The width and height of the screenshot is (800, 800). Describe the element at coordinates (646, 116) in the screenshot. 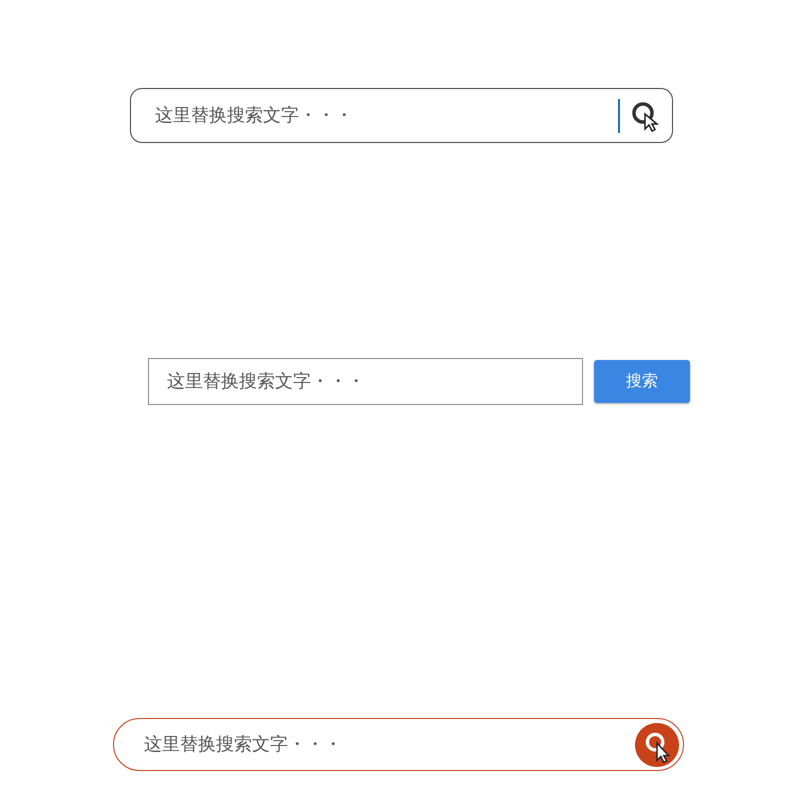

I see `search-icon` at that location.